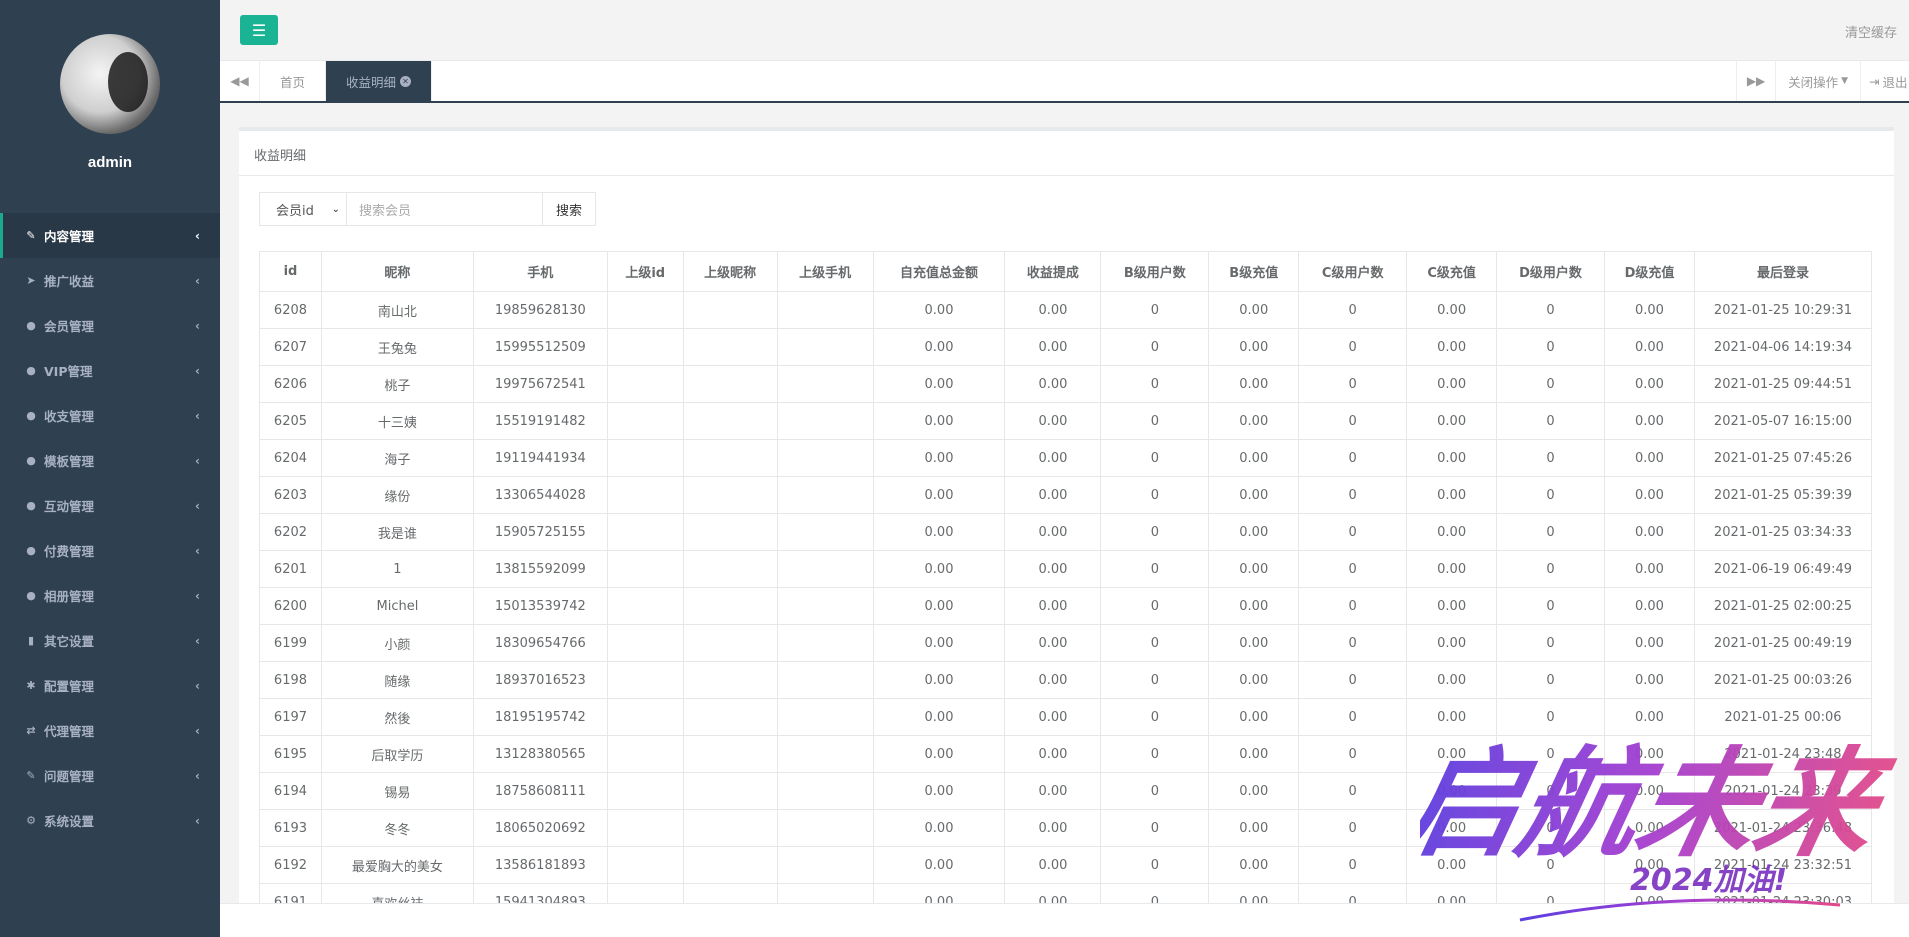  Describe the element at coordinates (290, 791) in the screenshot. I see `table-cell: 6194` at that location.